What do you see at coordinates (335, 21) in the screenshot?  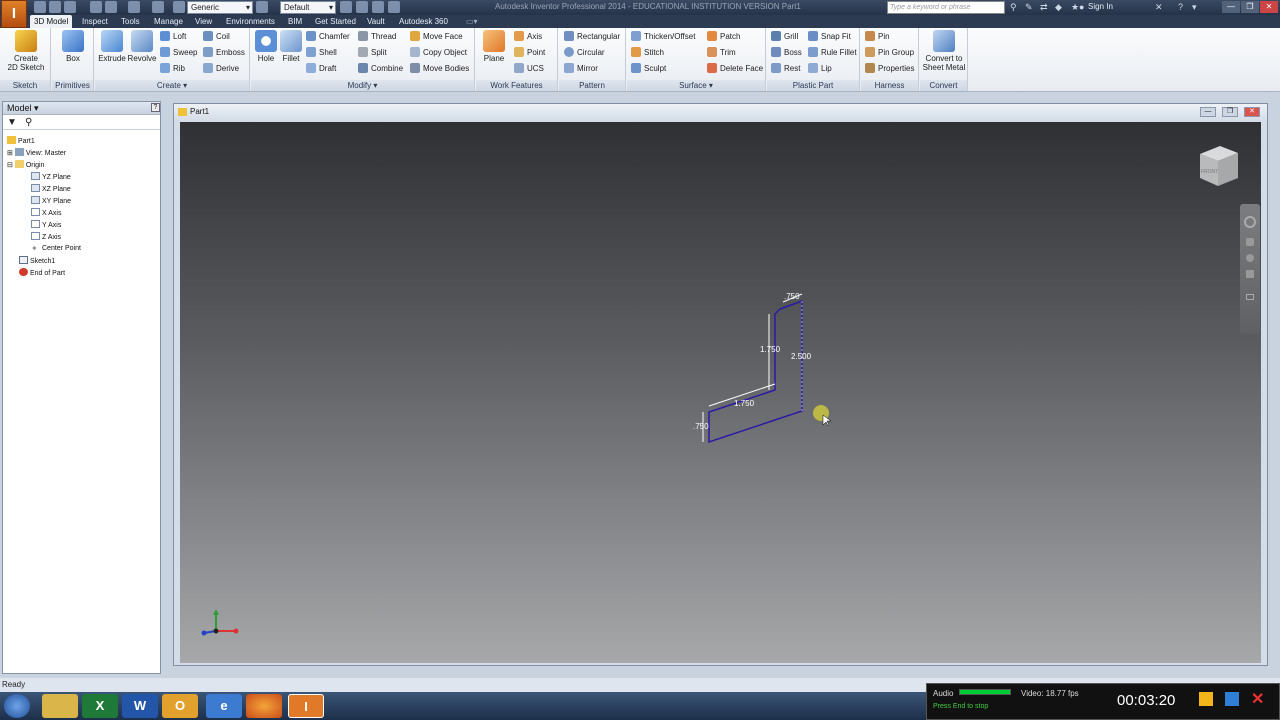 I see `tab-get-started: Get Started` at bounding box center [335, 21].